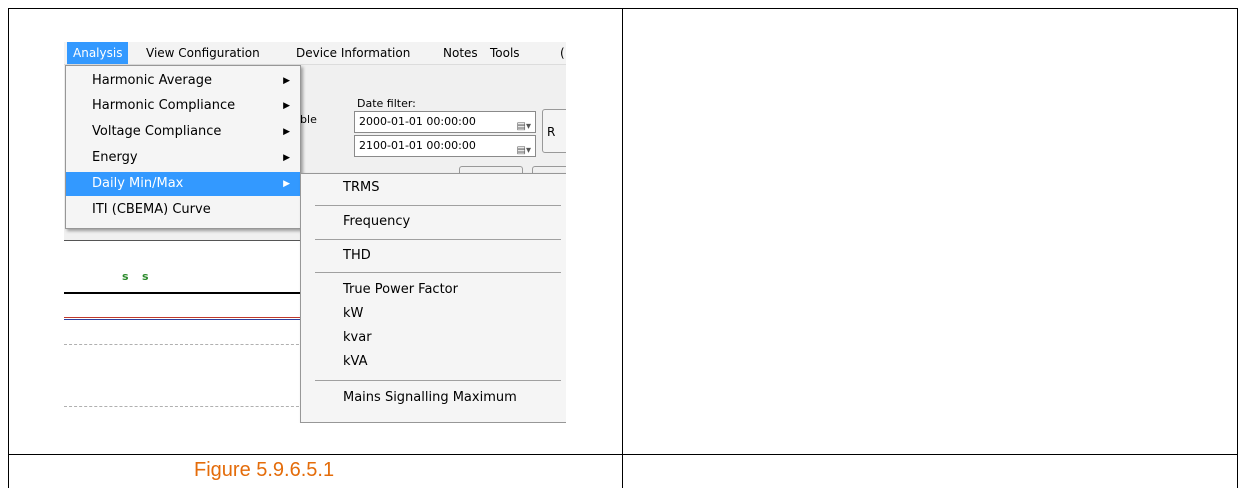 The height and width of the screenshot is (488, 1239). What do you see at coordinates (505, 53) in the screenshot?
I see `menu-tools: Tools` at bounding box center [505, 53].